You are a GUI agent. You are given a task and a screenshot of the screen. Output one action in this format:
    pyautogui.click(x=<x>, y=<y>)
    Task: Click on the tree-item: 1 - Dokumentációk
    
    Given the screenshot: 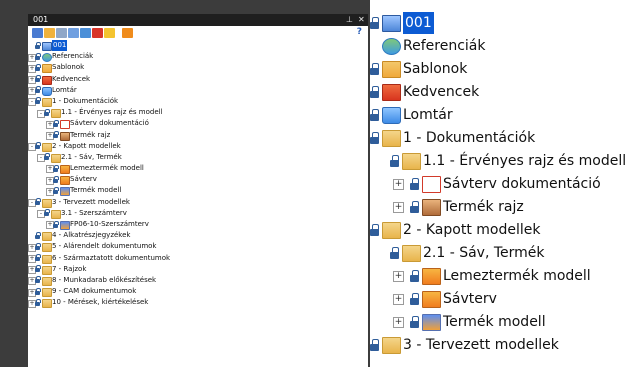 What is the action you would take?
    pyautogui.click(x=504, y=138)
    